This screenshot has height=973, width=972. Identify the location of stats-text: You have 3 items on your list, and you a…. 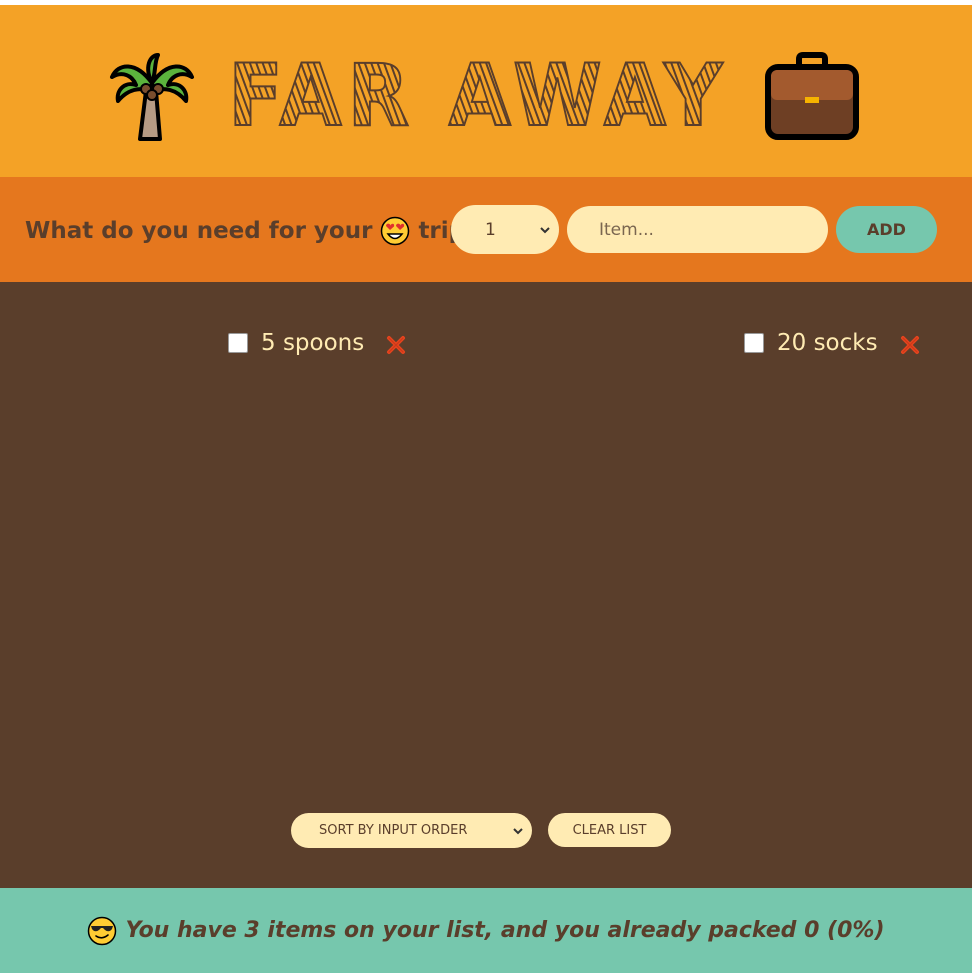
(505, 930).